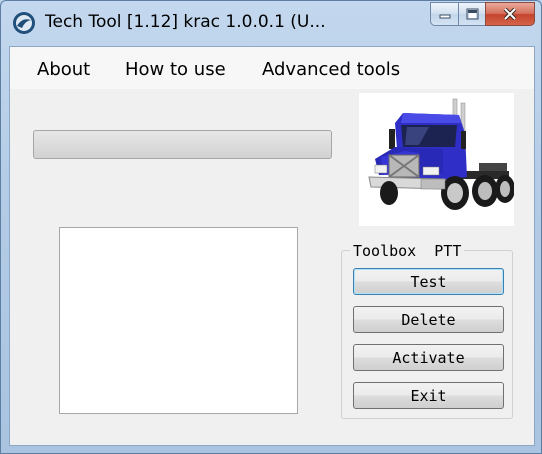 This screenshot has width=542, height=454. What do you see at coordinates (441, 154) in the screenshot?
I see `truck-icon` at bounding box center [441, 154].